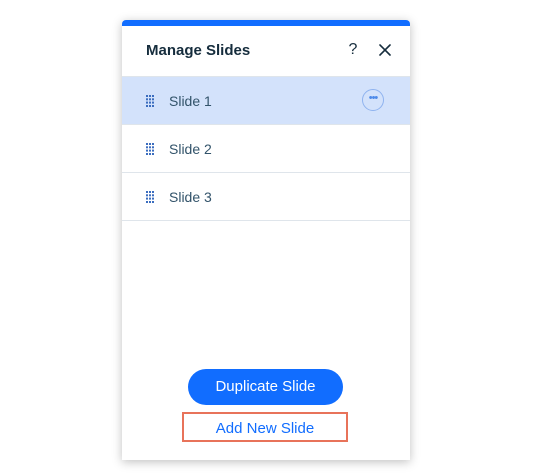  I want to click on slide-row-2: Slide 2, so click(266, 149).